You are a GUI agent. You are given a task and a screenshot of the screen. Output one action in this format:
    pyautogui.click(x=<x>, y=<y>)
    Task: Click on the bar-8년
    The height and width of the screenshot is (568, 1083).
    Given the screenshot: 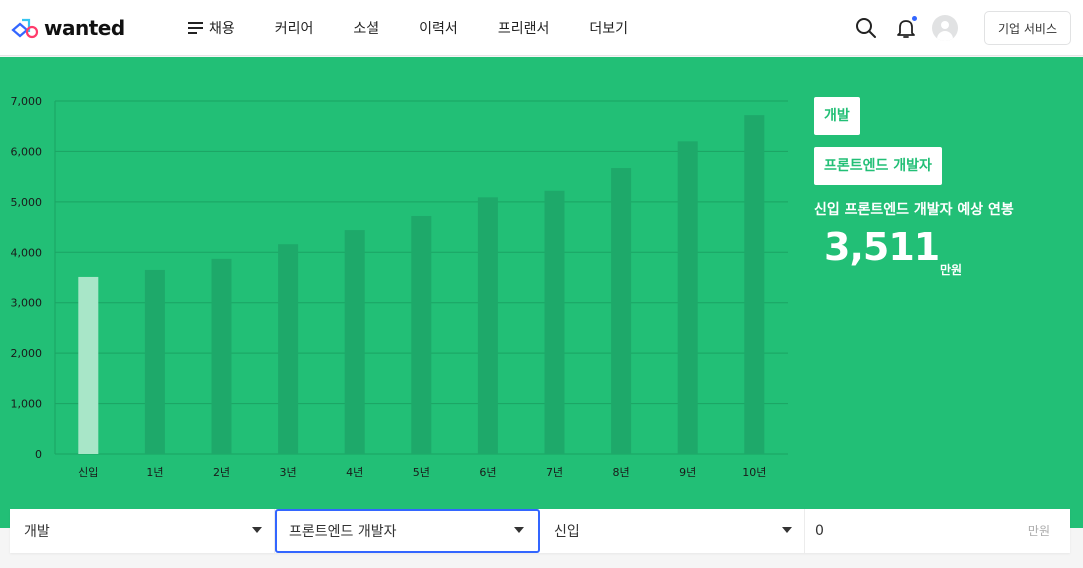 What is the action you would take?
    pyautogui.click(x=621, y=311)
    